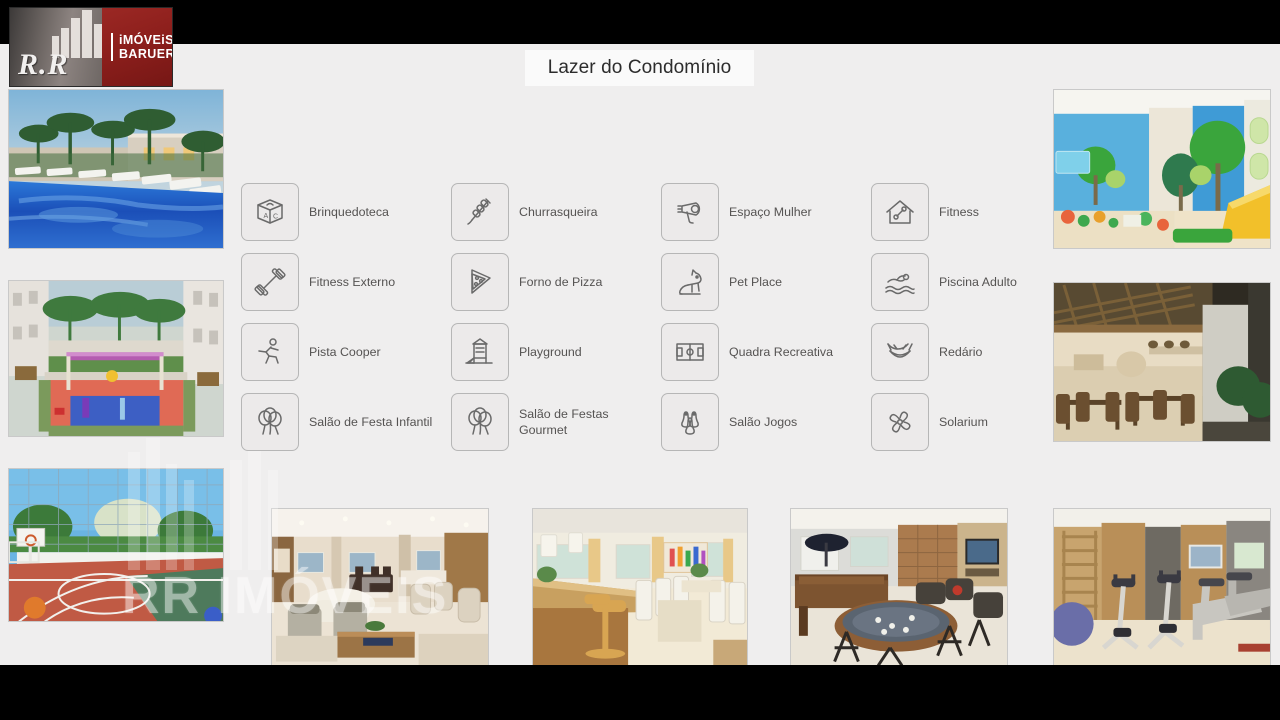  I want to click on company-logo: R.R iMÓVEiS BARUERI, so click(91, 47).